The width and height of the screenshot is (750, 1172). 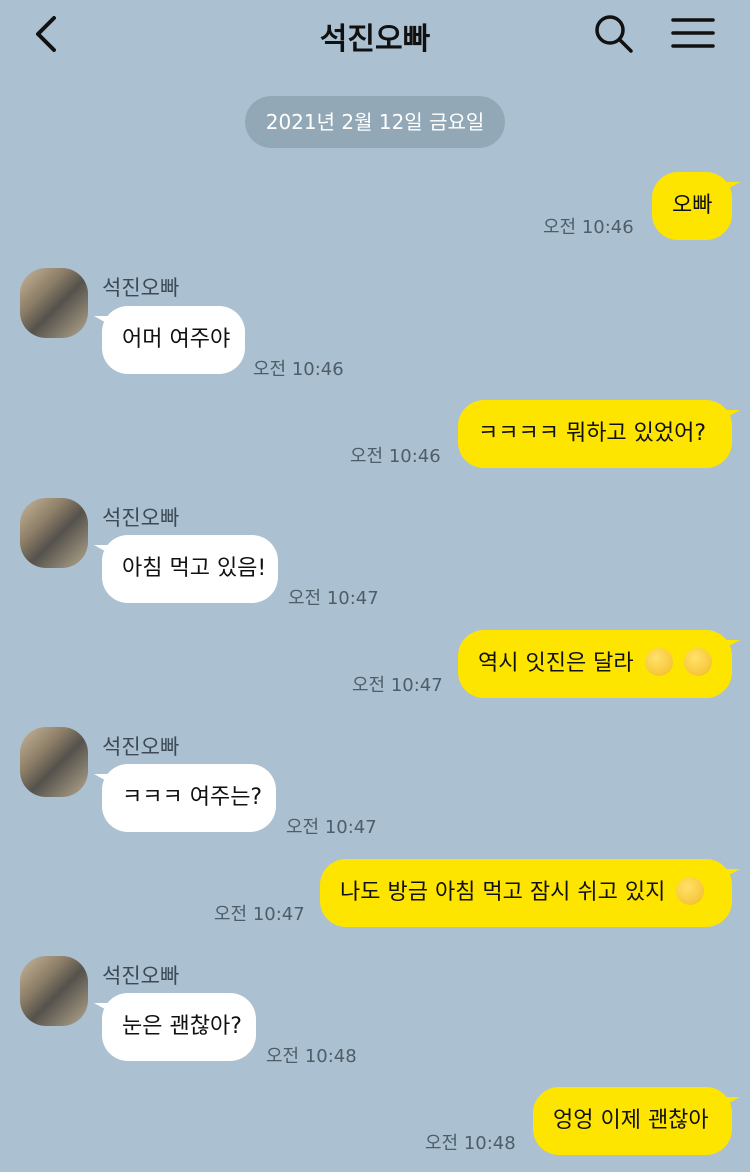 What do you see at coordinates (556, 663) in the screenshot?
I see `message-text: 역시 잇진은 달라` at bounding box center [556, 663].